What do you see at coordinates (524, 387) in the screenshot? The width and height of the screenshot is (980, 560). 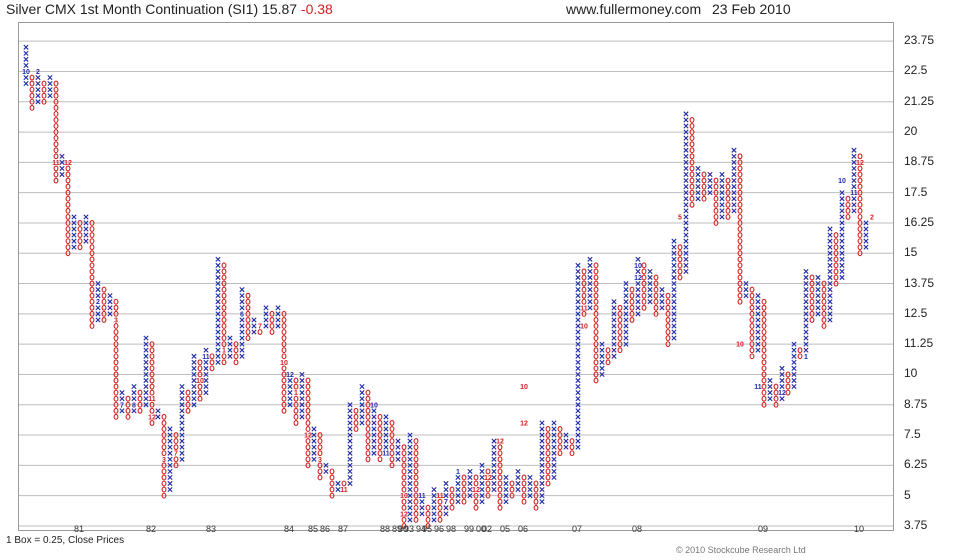 I see `month-marker: 10` at bounding box center [524, 387].